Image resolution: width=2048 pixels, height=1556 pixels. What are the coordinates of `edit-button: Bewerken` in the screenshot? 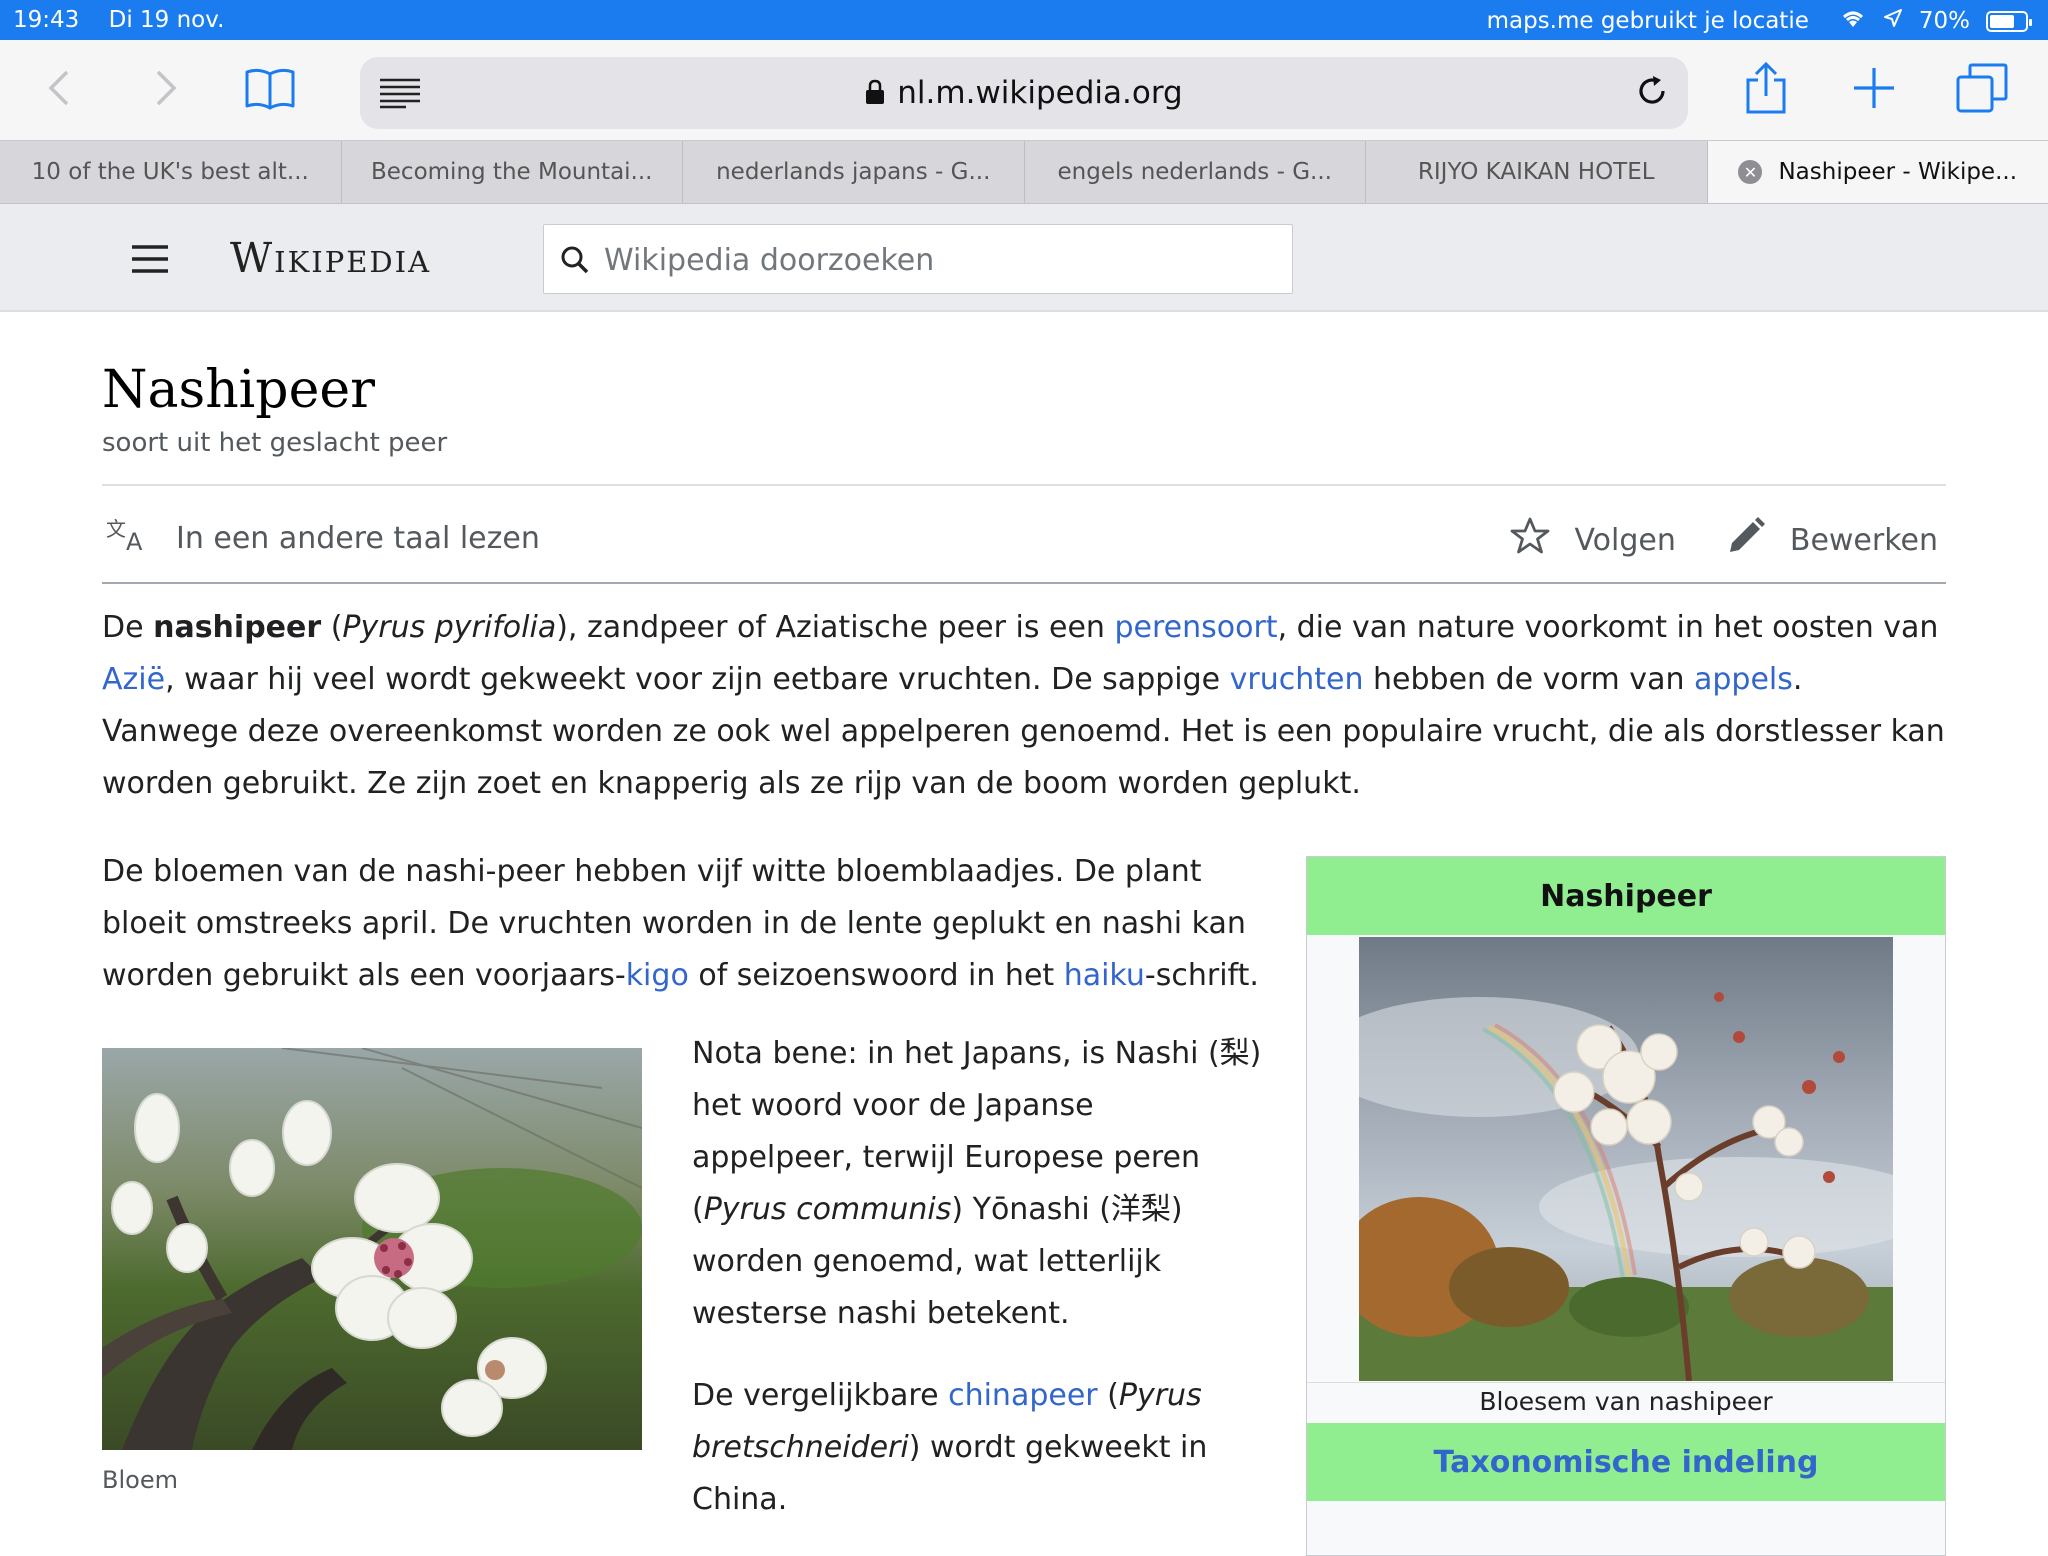 It's located at (1864, 540).